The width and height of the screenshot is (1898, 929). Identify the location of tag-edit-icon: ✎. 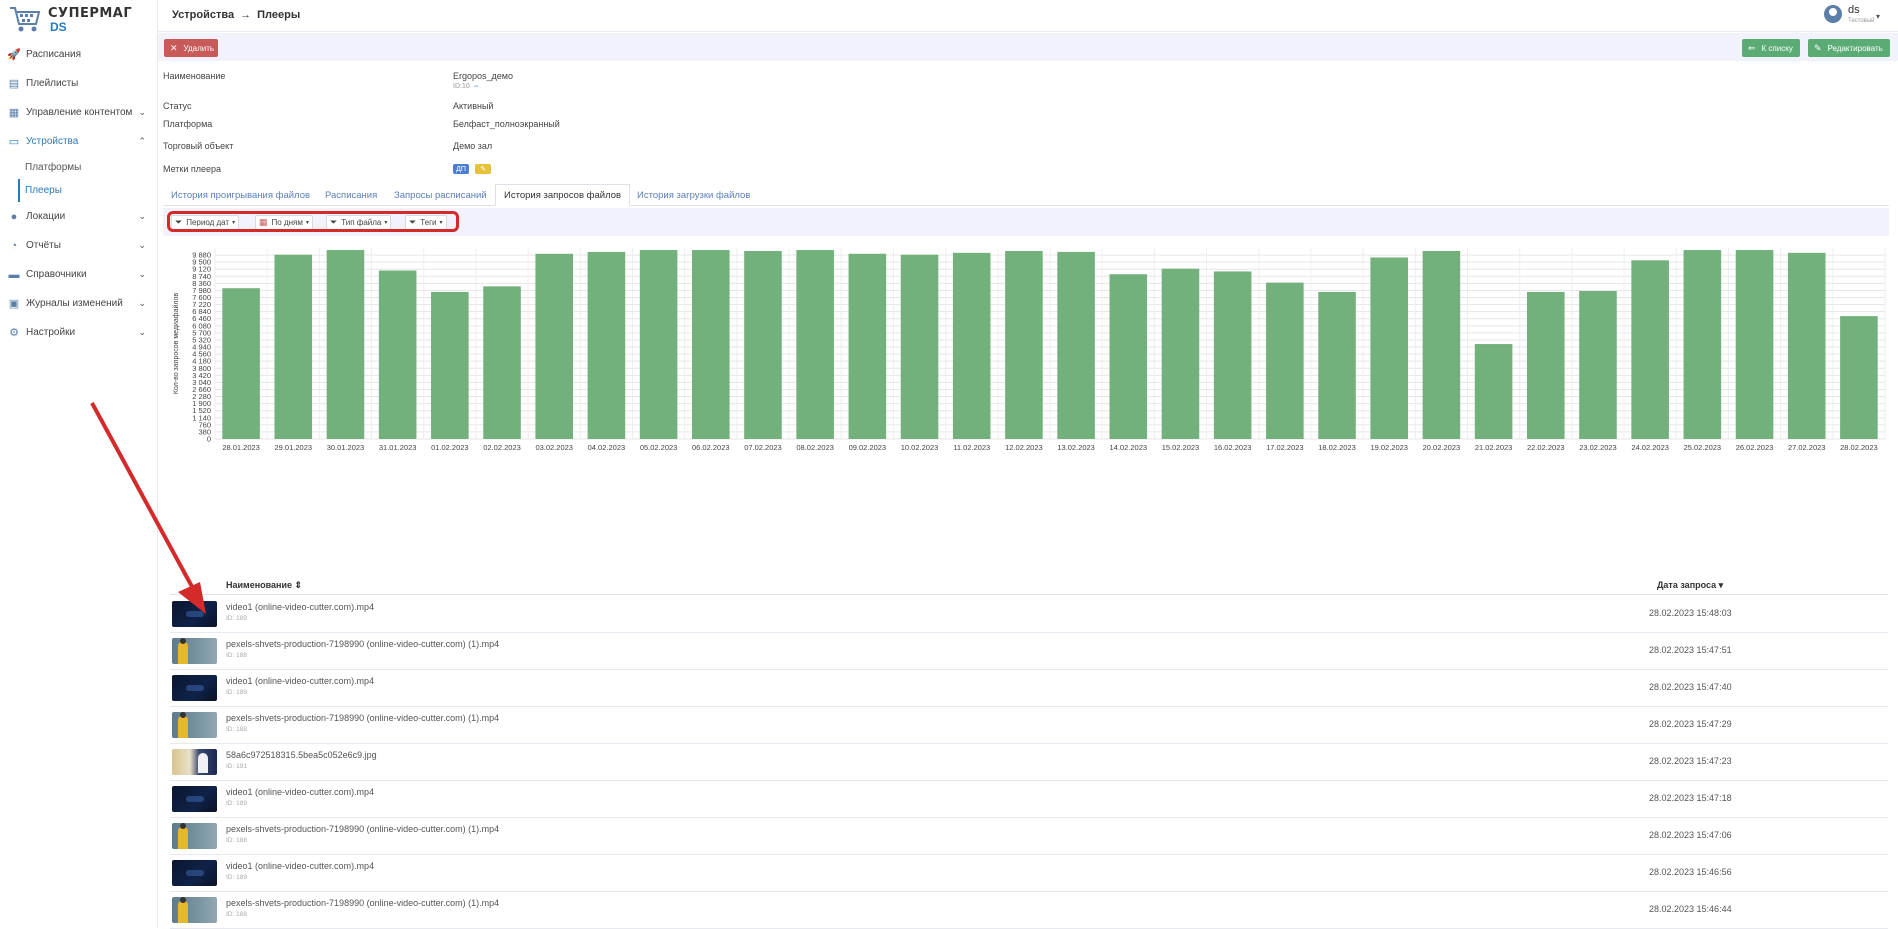
(483, 169).